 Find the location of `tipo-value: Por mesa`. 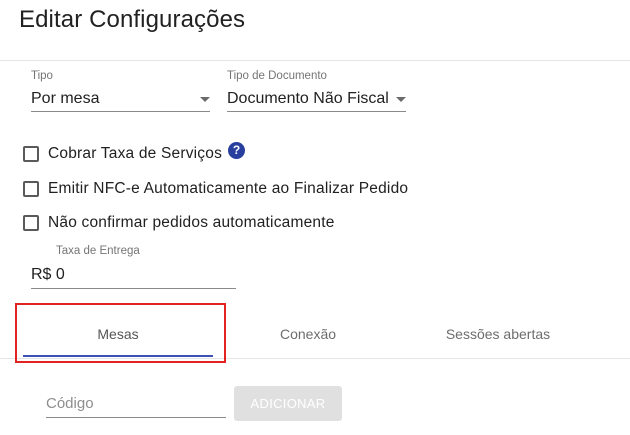

tipo-value: Por mesa is located at coordinates (65, 98).